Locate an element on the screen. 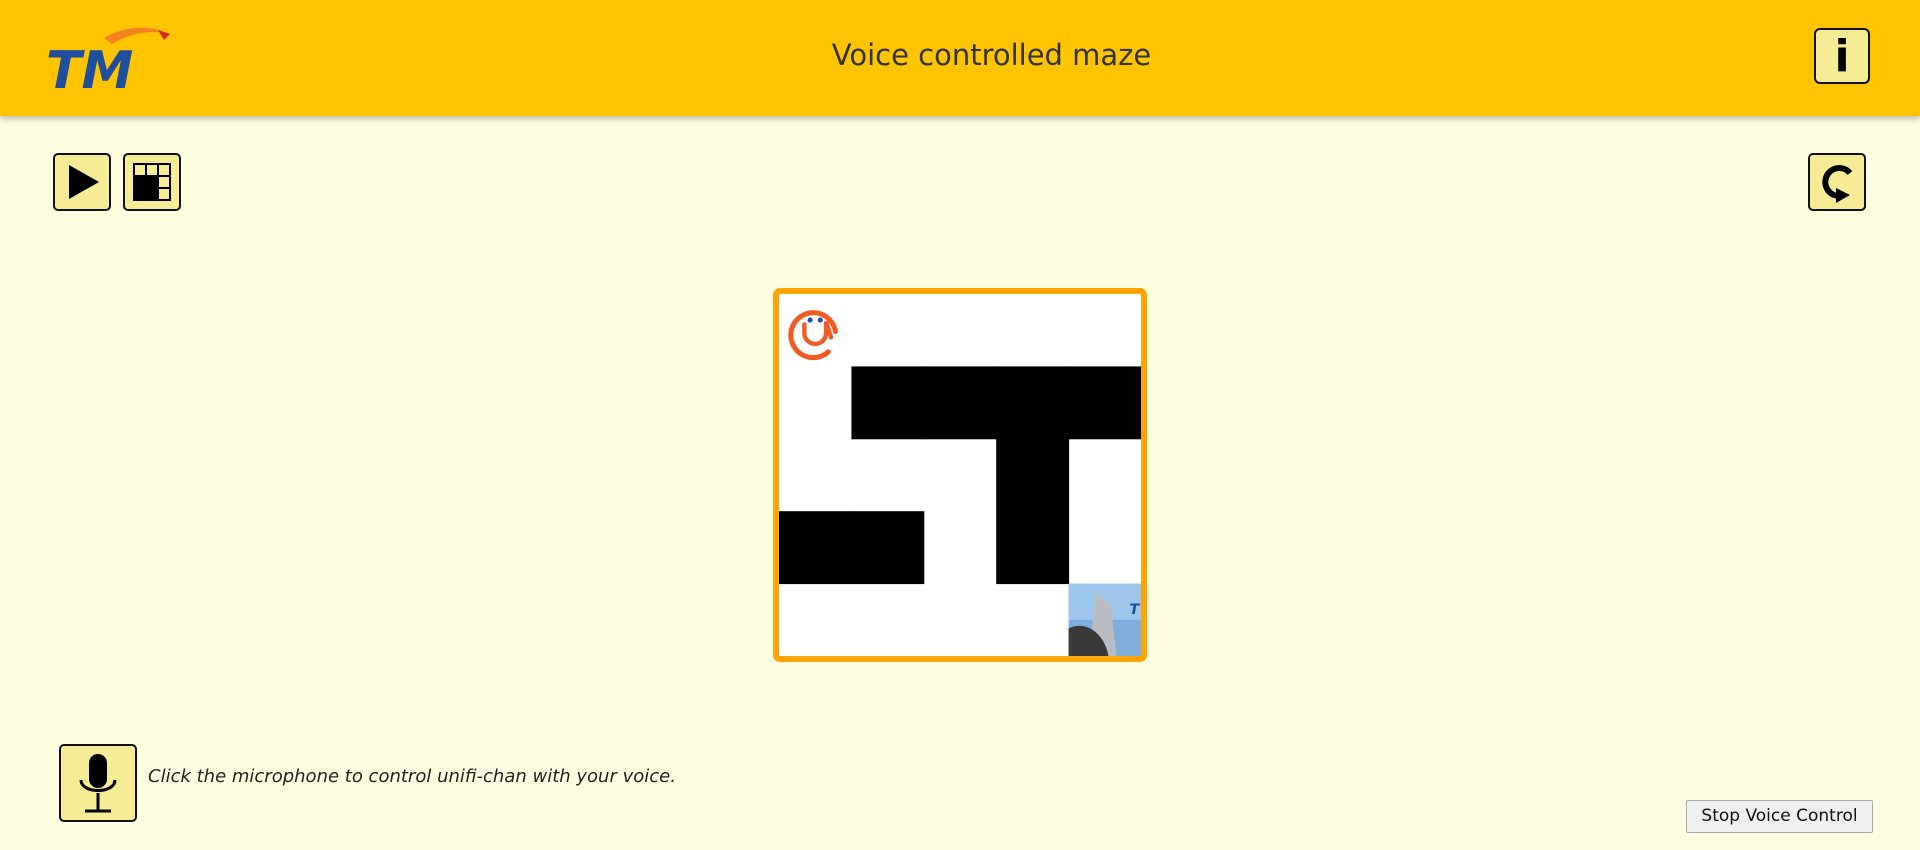  svg-text: T is located at coordinates (1134, 610).